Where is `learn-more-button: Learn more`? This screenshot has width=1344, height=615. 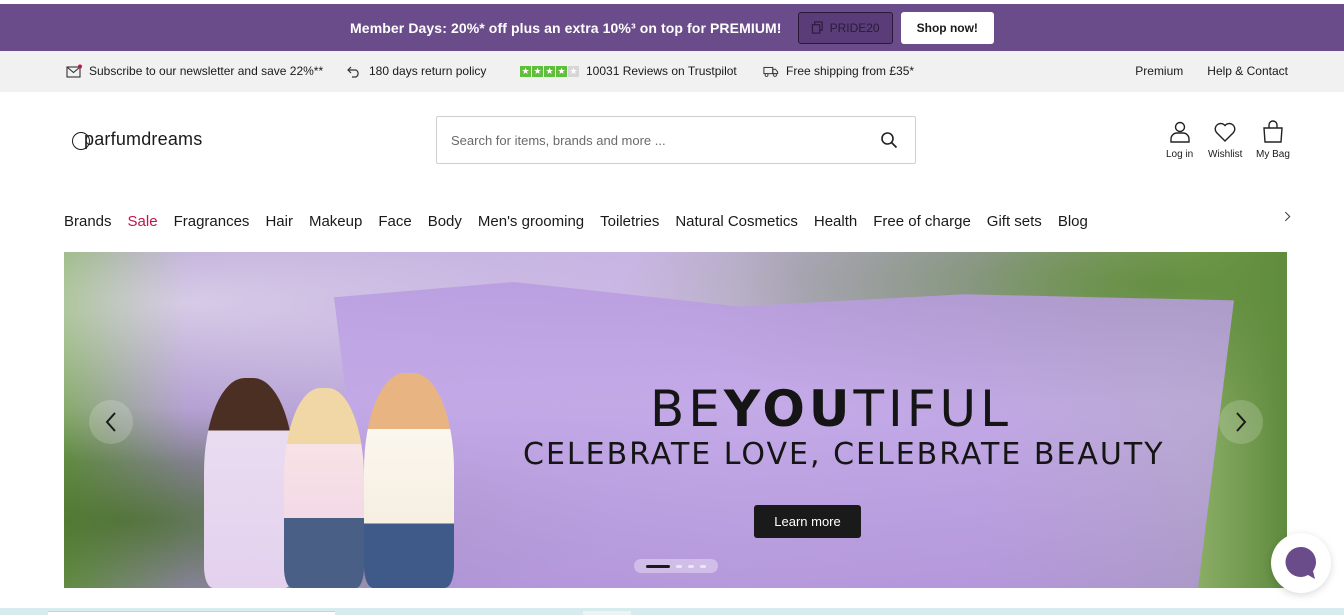 learn-more-button: Learn more is located at coordinates (807, 521).